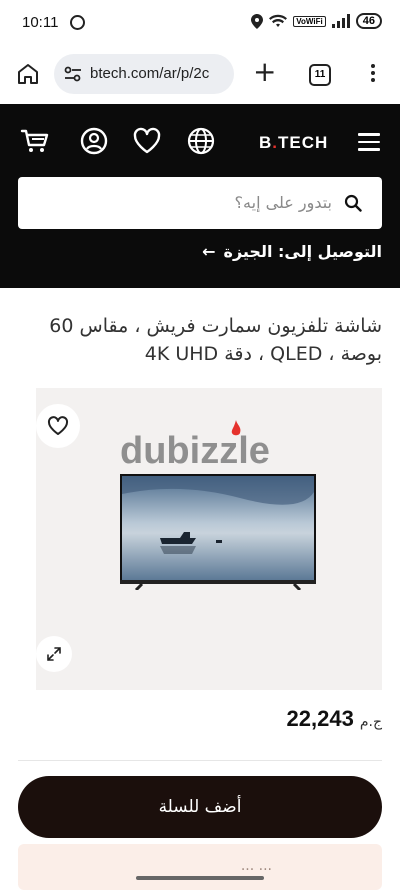  Describe the element at coordinates (236, 428) in the screenshot. I see `flame-icon` at that location.